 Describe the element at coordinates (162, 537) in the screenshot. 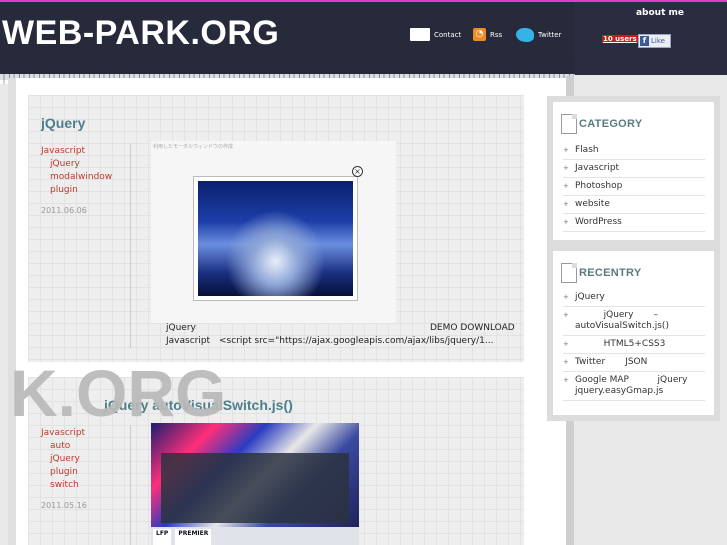

I see `logo-label: LFP` at that location.